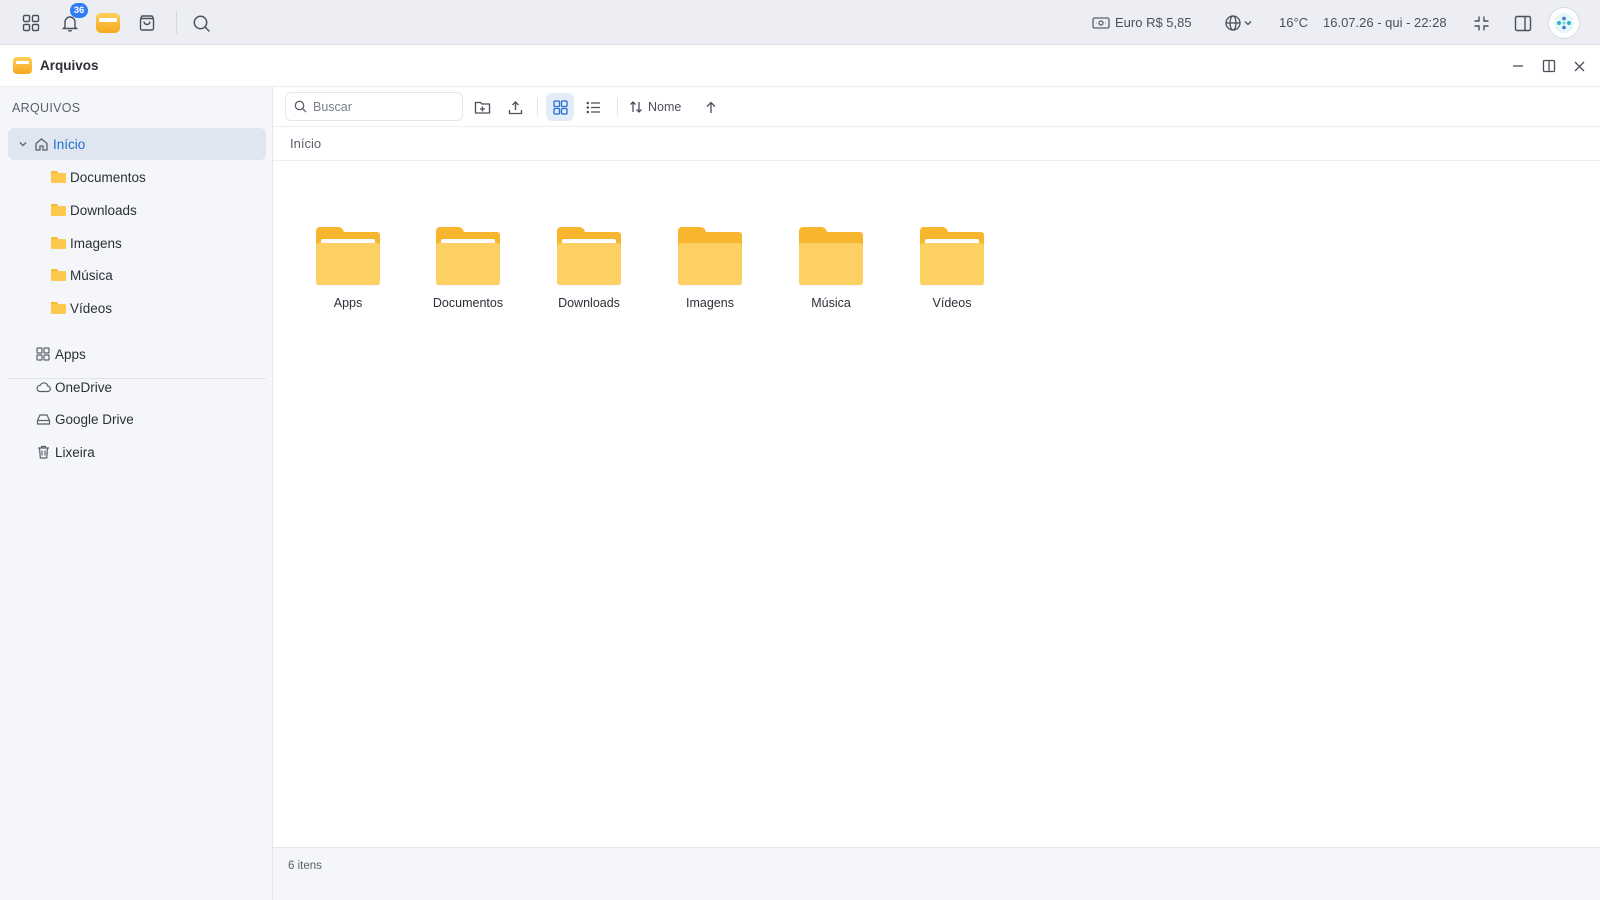 The width and height of the screenshot is (1600, 900). I want to click on sidebar-item-label: Apps, so click(70, 354).